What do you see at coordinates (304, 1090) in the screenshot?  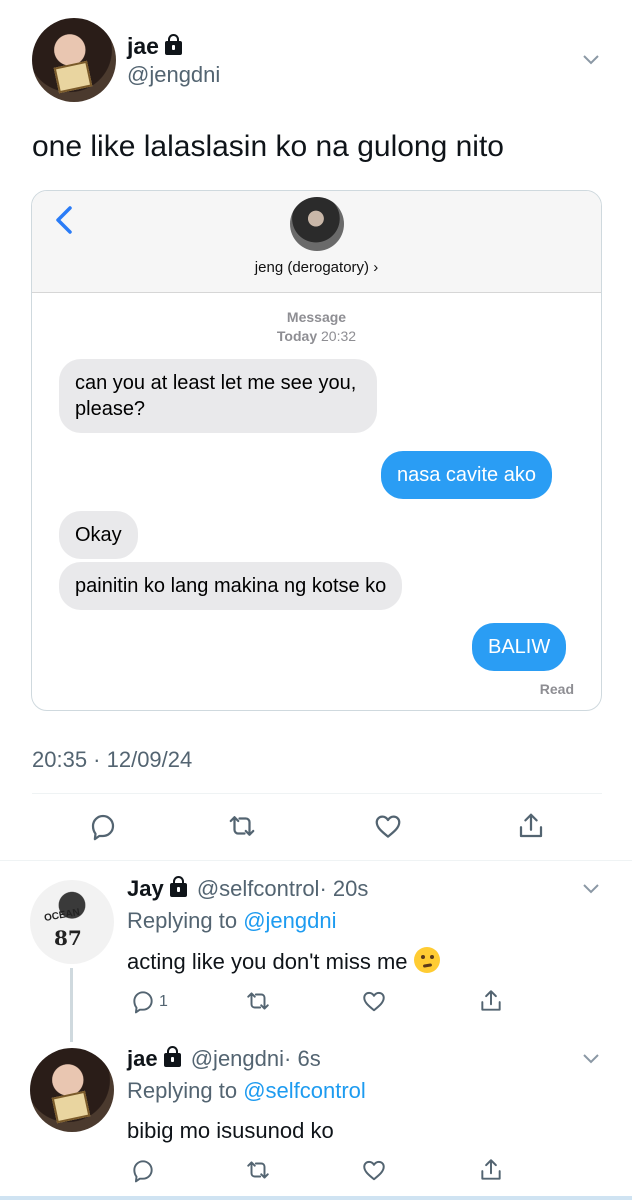 I see `replying-to-mention: @selfcontrol` at bounding box center [304, 1090].